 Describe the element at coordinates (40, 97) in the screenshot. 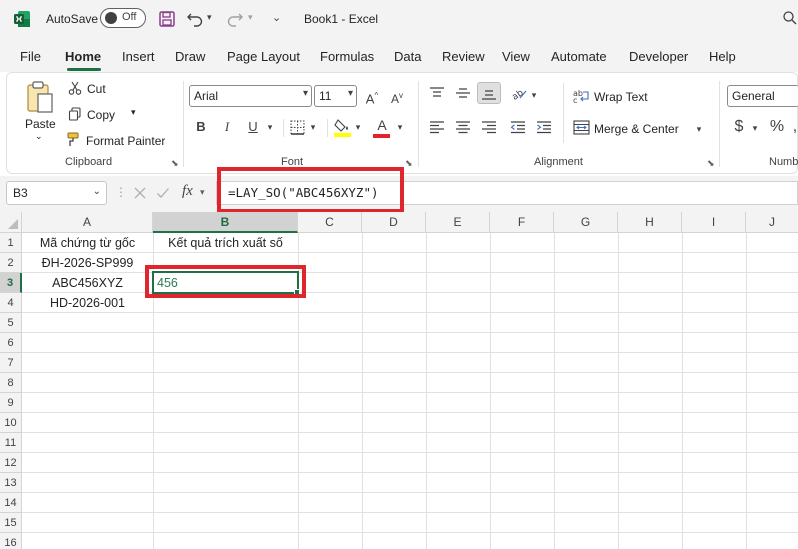

I see `paste-icon` at that location.